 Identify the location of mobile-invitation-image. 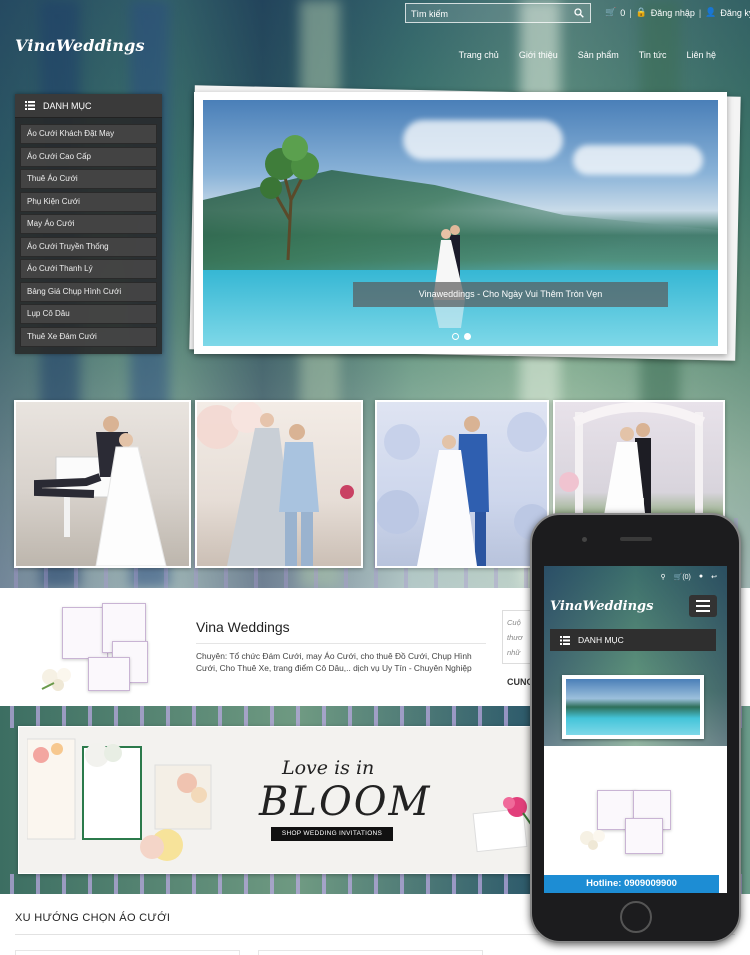
(627, 825).